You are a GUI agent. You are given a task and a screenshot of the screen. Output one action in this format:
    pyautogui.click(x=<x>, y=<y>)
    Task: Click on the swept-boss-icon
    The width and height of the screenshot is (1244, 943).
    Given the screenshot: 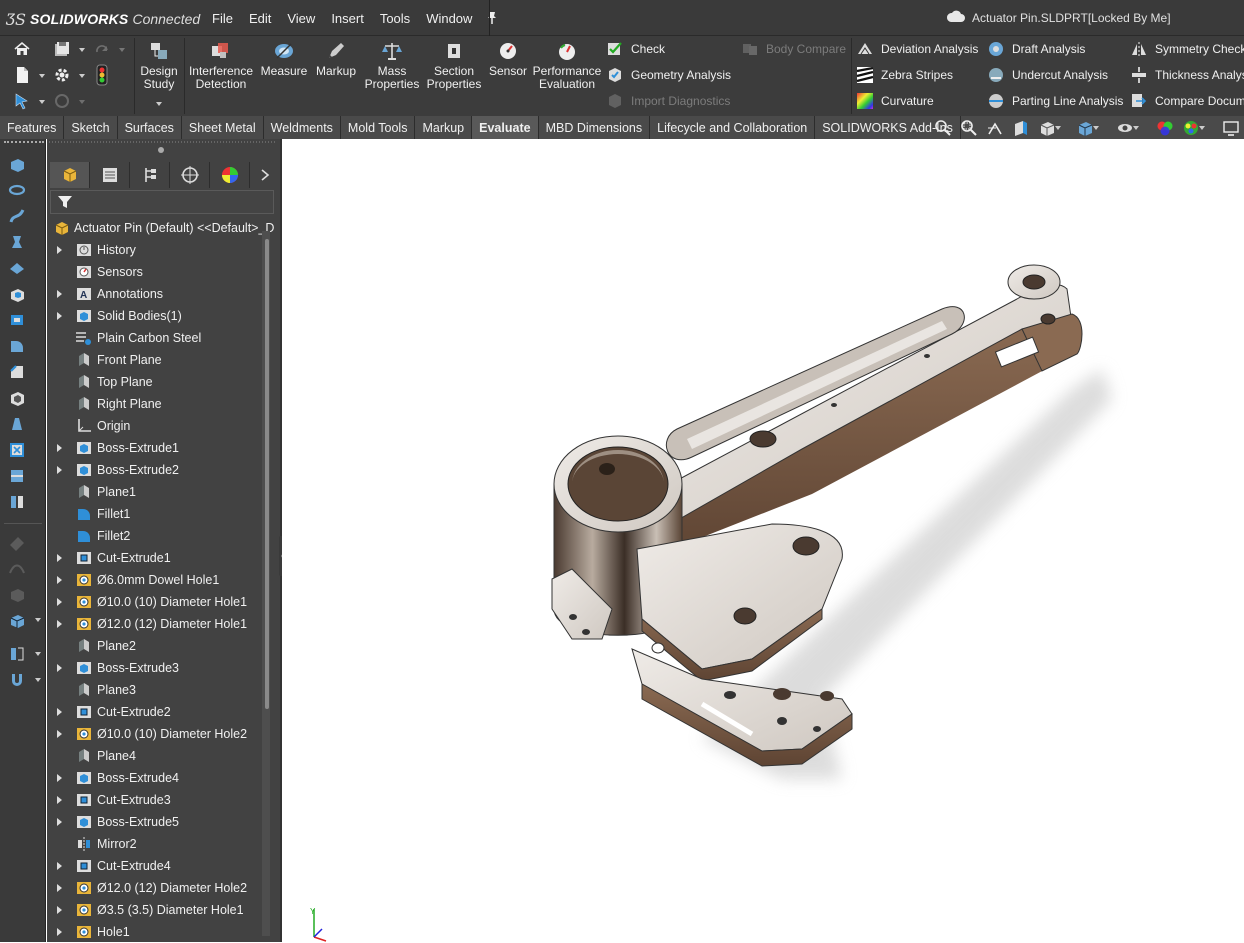 What is the action you would take?
    pyautogui.click(x=17, y=216)
    